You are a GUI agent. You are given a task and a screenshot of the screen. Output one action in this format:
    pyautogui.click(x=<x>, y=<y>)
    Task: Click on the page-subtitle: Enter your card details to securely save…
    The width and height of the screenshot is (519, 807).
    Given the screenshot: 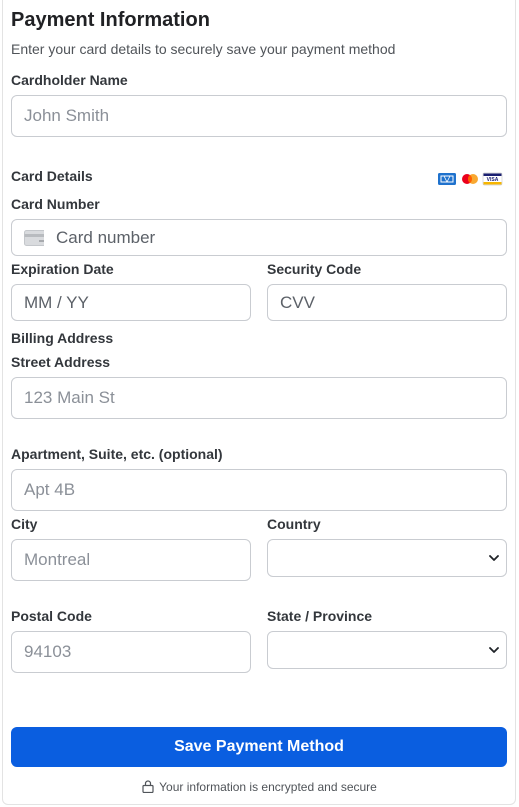 What is the action you would take?
    pyautogui.click(x=203, y=49)
    